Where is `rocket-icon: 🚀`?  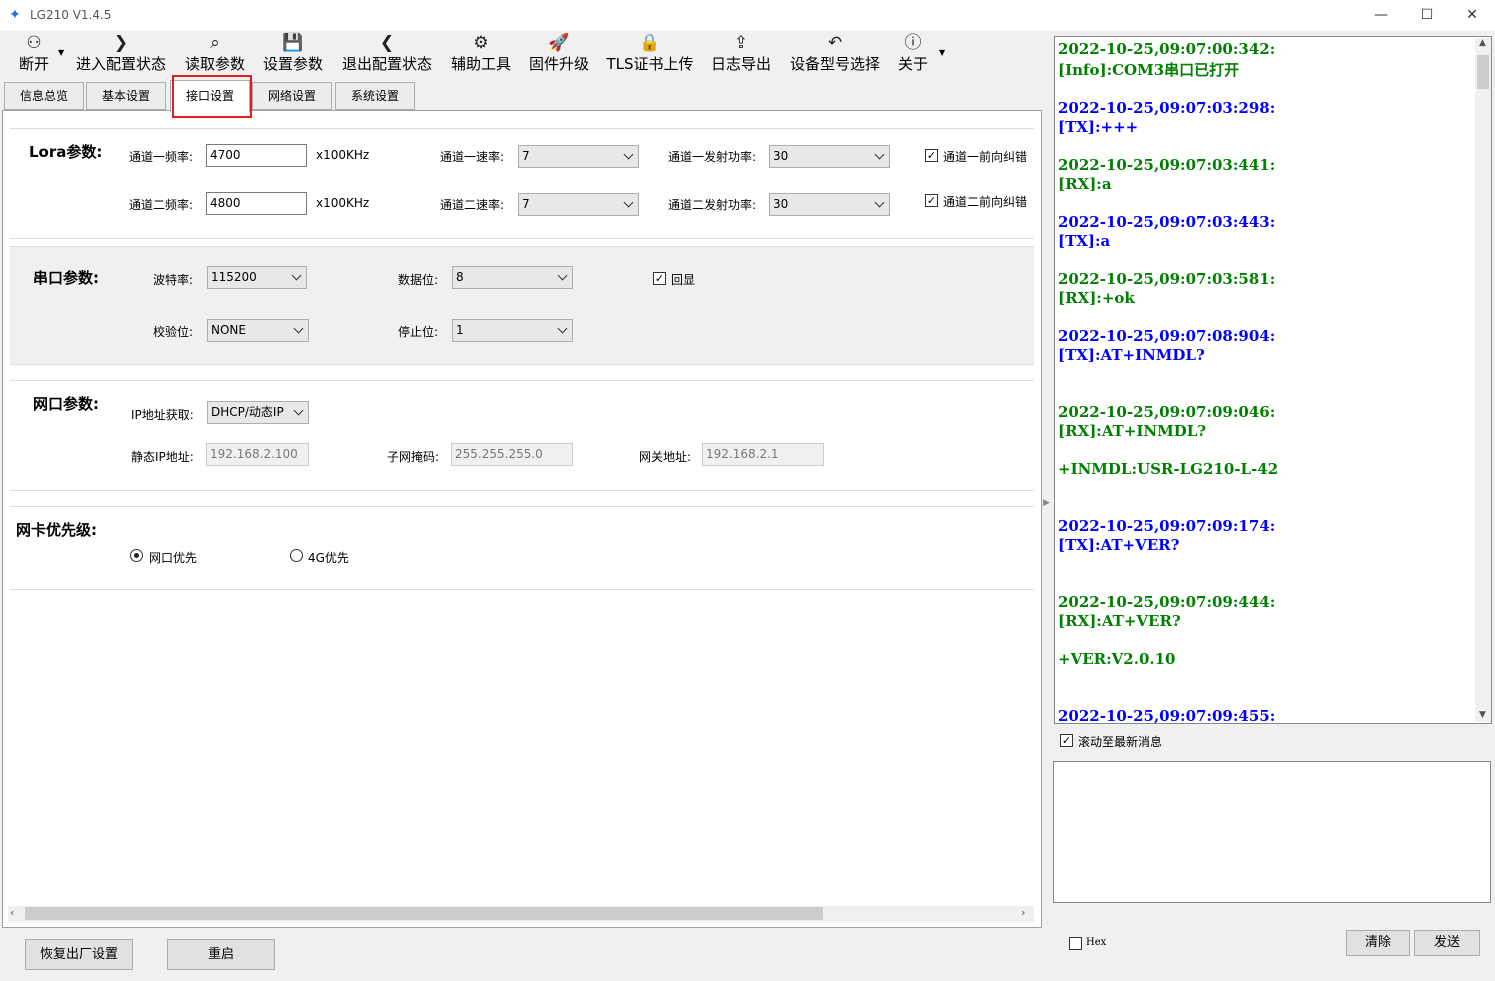
rocket-icon: 🚀 is located at coordinates (559, 43).